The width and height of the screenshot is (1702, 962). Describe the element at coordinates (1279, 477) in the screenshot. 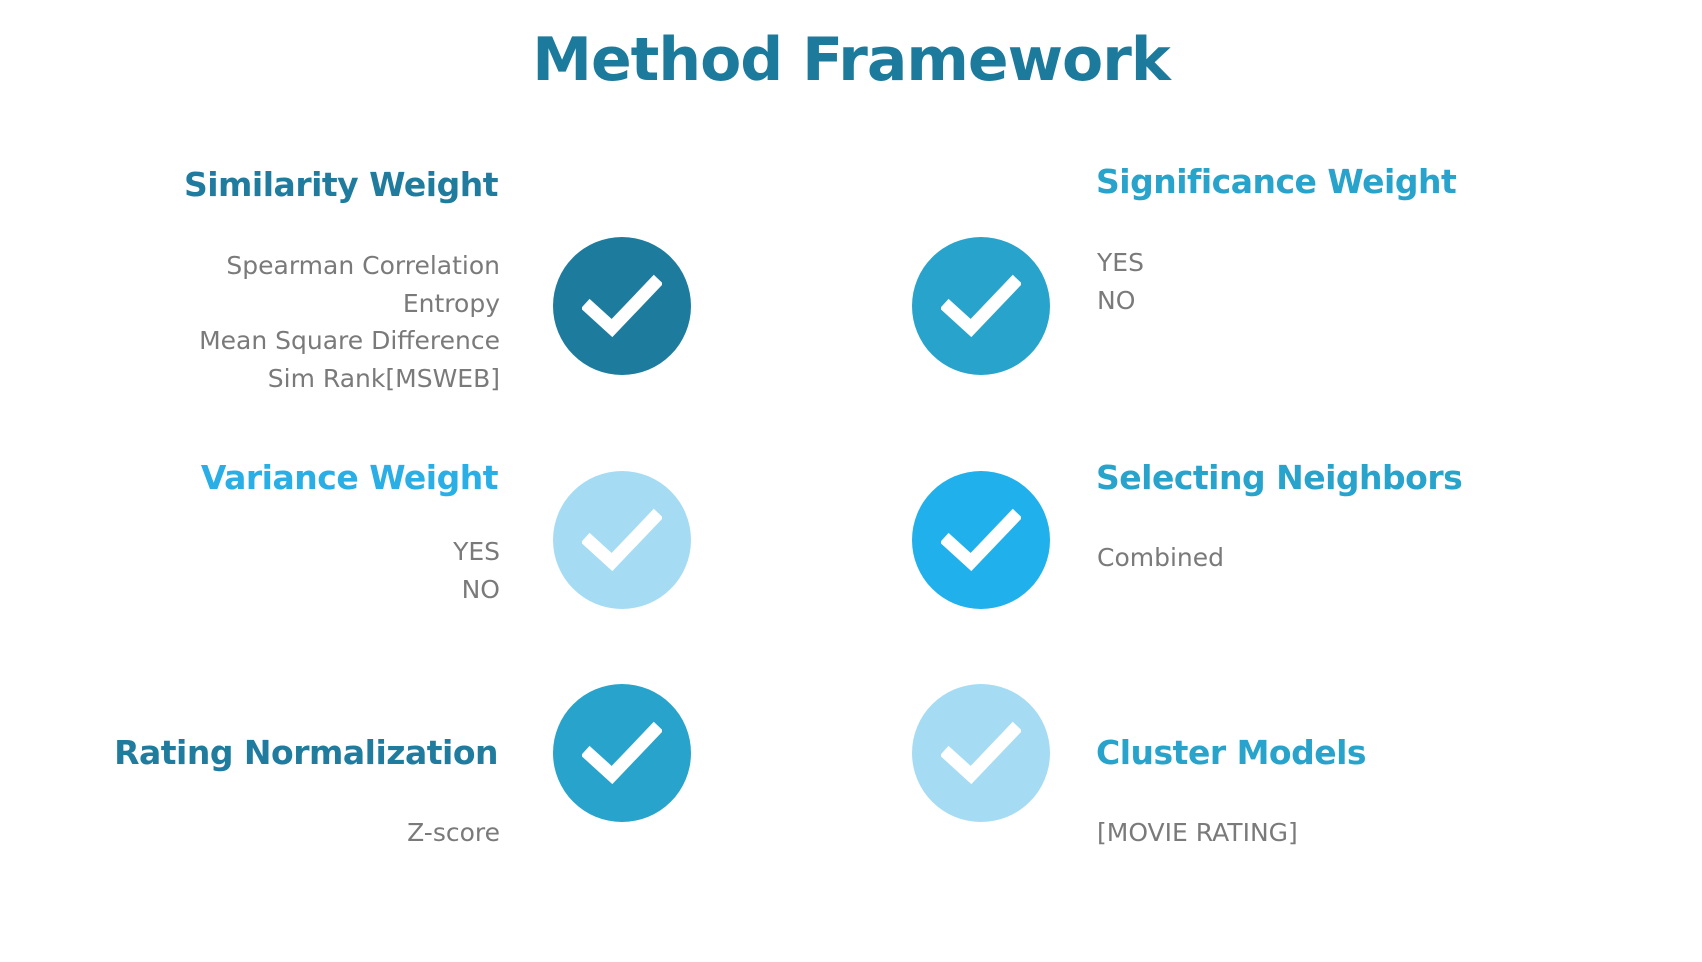

I see `selecting-neighbors-heading: Selecting Neighbors` at that location.